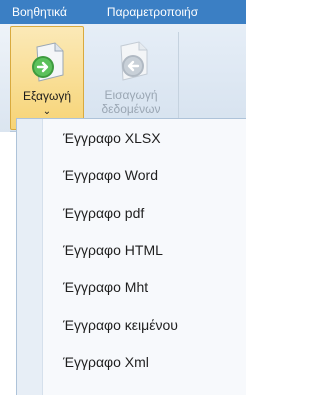 This screenshot has width=320, height=395. What do you see at coordinates (134, 61) in the screenshot?
I see `import-data-icon` at bounding box center [134, 61].